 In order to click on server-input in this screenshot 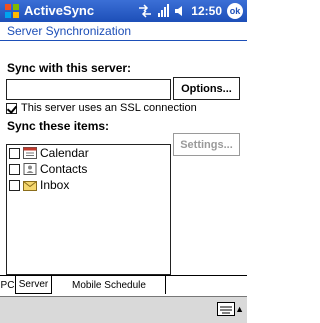, I will do `click(88, 89)`.